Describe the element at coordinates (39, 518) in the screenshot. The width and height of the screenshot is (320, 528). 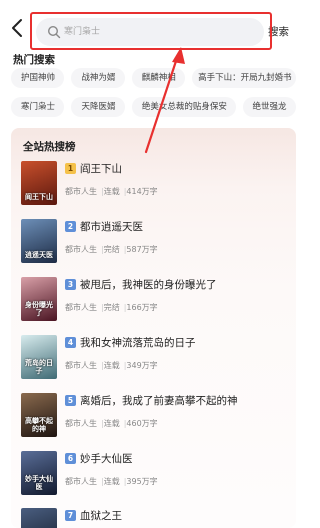
I see `book-cover` at that location.